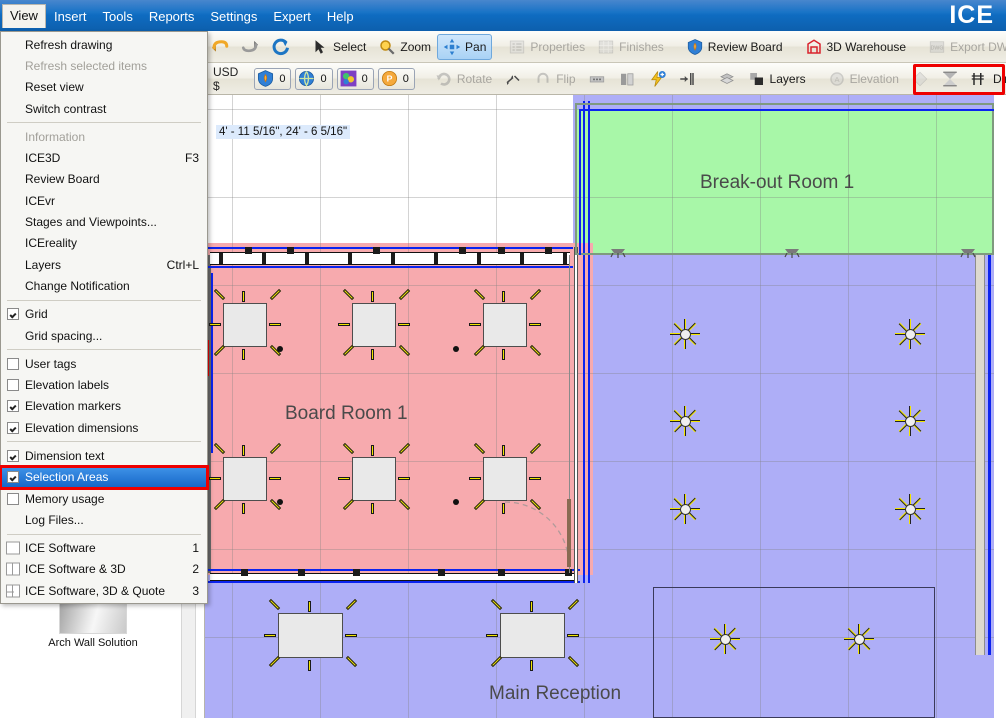 This screenshot has width=1006, height=718. Describe the element at coordinates (104, 548) in the screenshot. I see `view-menu-item-ice-software: ICE Software 1` at that location.